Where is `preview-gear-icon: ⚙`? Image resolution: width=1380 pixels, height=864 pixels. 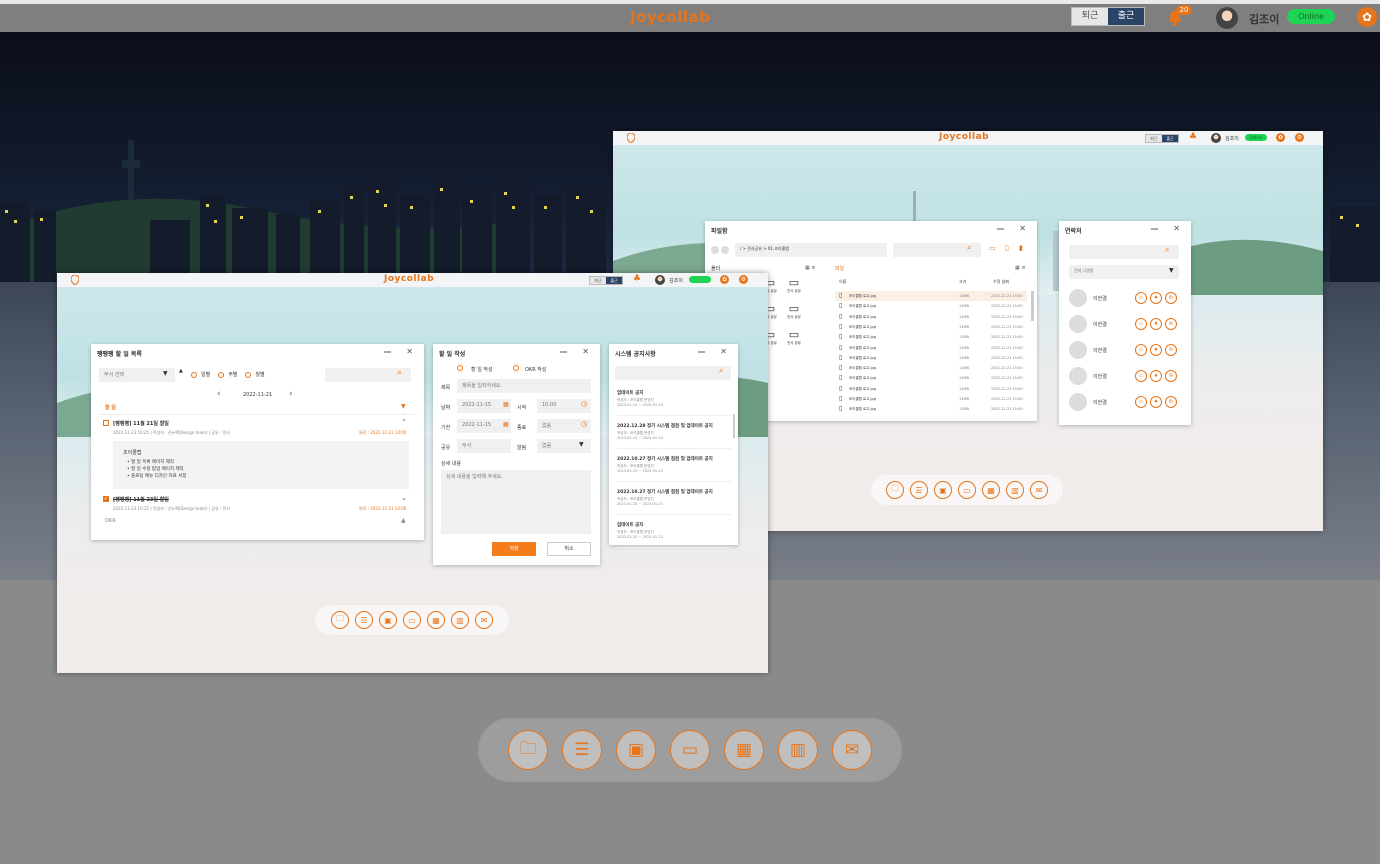 preview-gear-icon: ⚙ is located at coordinates (743, 279).